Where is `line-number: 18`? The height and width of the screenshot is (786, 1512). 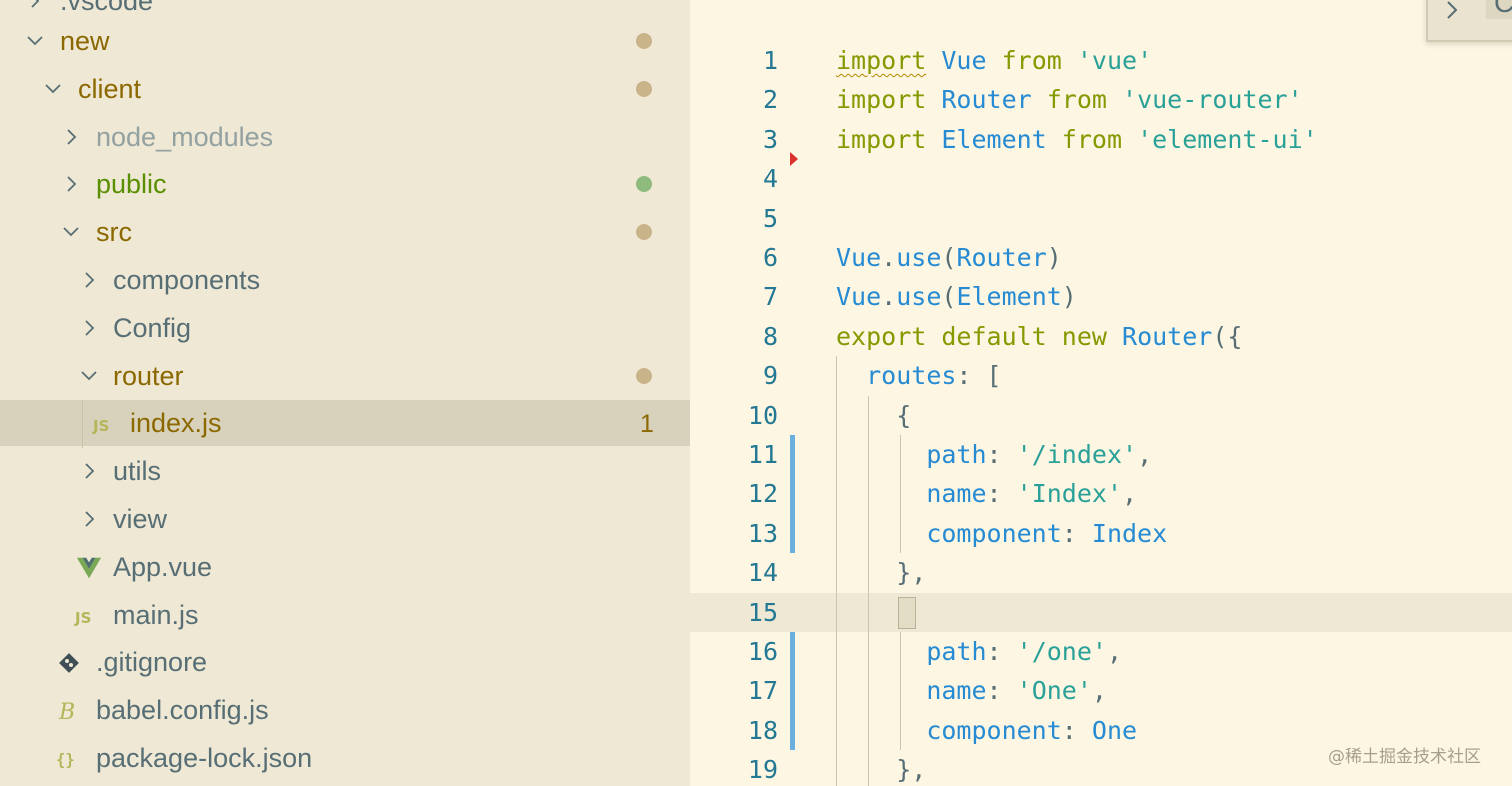 line-number: 18 is located at coordinates (762, 730).